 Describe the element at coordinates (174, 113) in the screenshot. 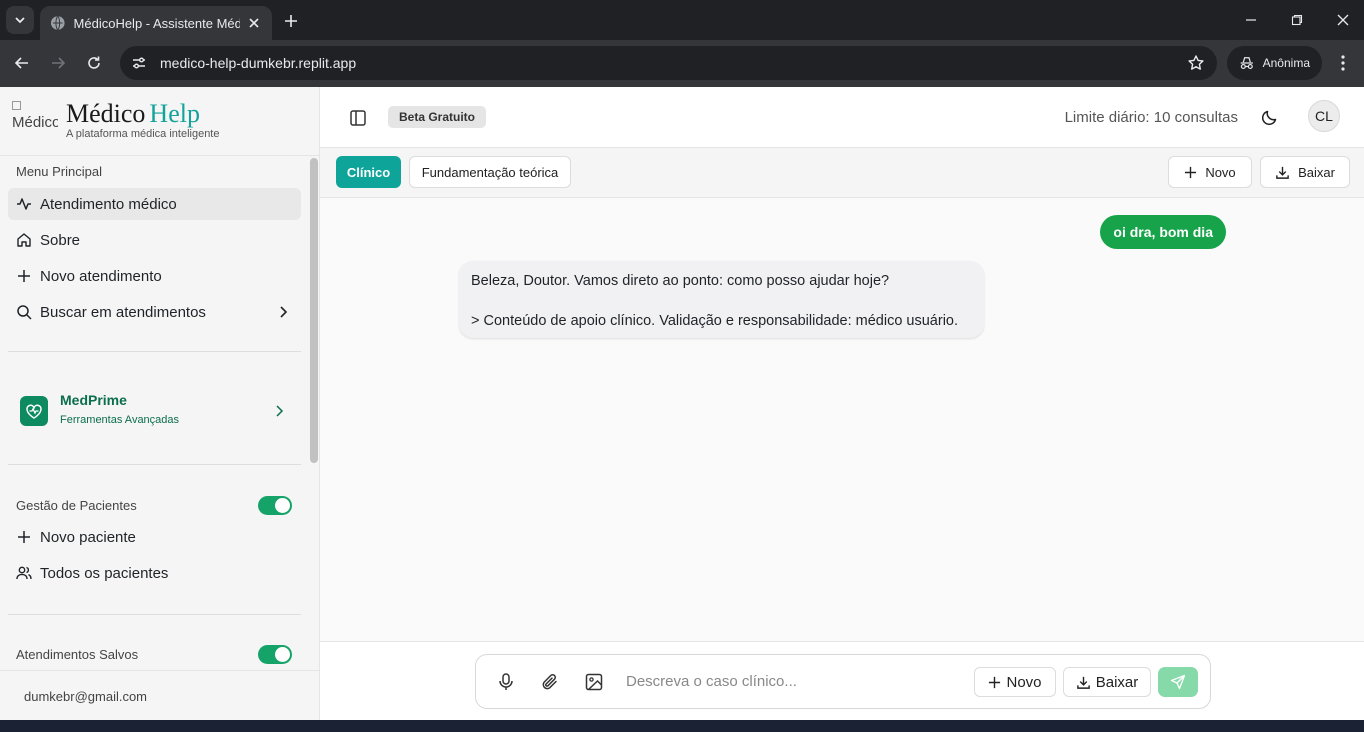

I see `brand-name-part2: Help` at that location.